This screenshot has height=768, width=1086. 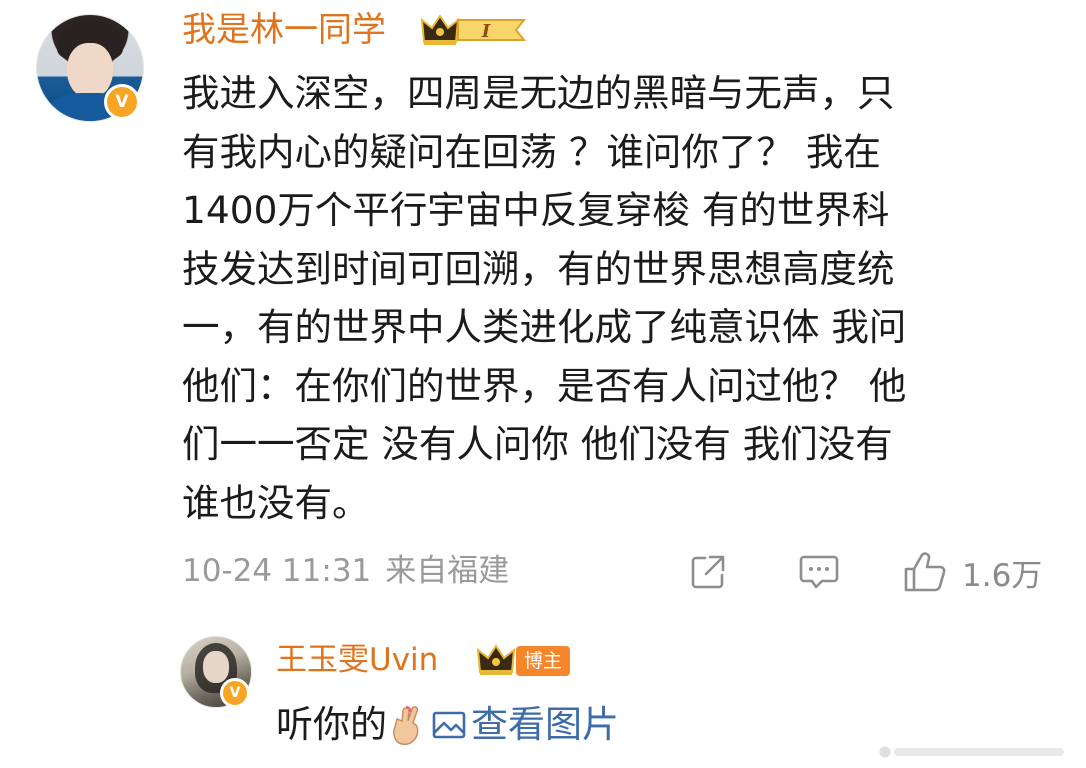 I want to click on comment-line: 谁也没有。, so click(x=276, y=502).